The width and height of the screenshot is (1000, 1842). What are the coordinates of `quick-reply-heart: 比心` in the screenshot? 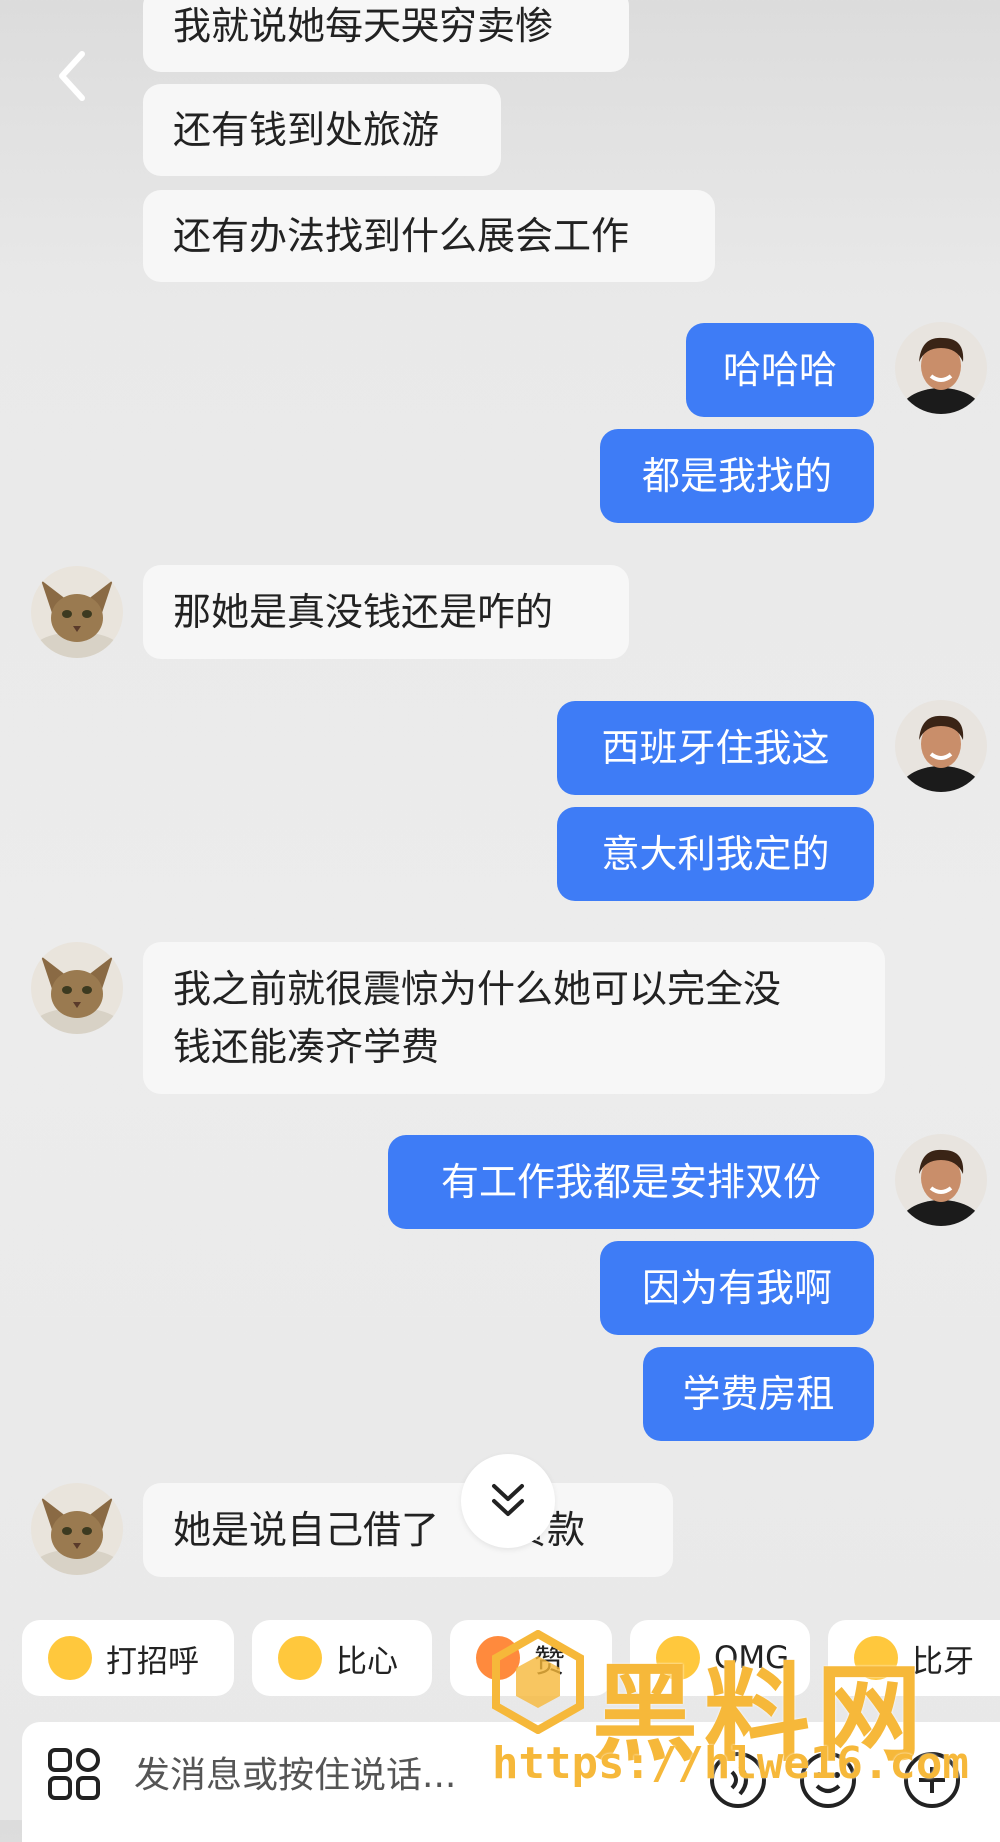 It's located at (342, 1658).